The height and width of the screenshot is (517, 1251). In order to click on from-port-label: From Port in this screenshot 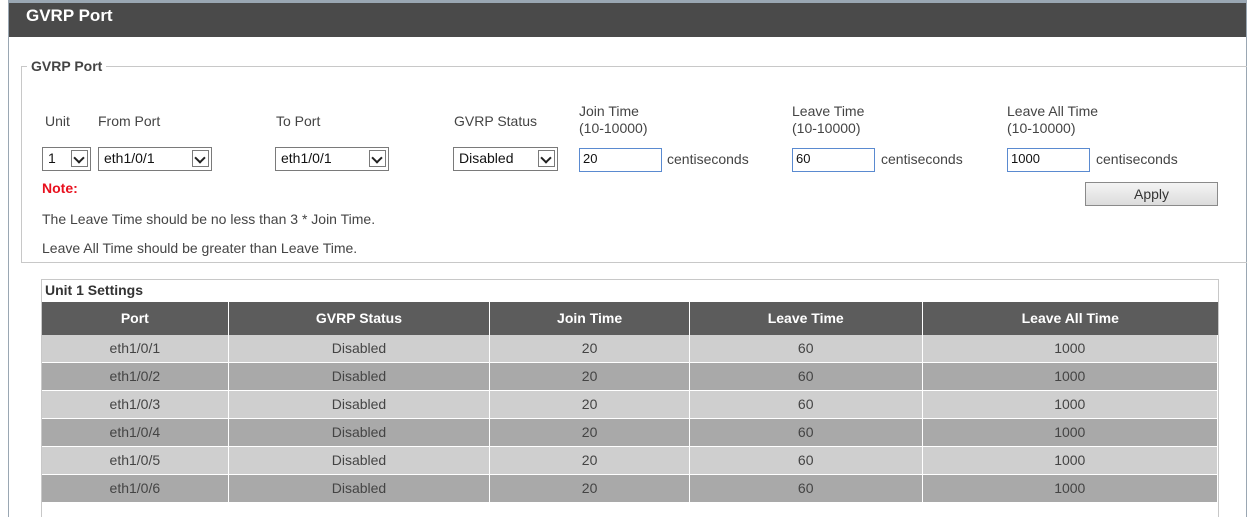, I will do `click(129, 121)`.